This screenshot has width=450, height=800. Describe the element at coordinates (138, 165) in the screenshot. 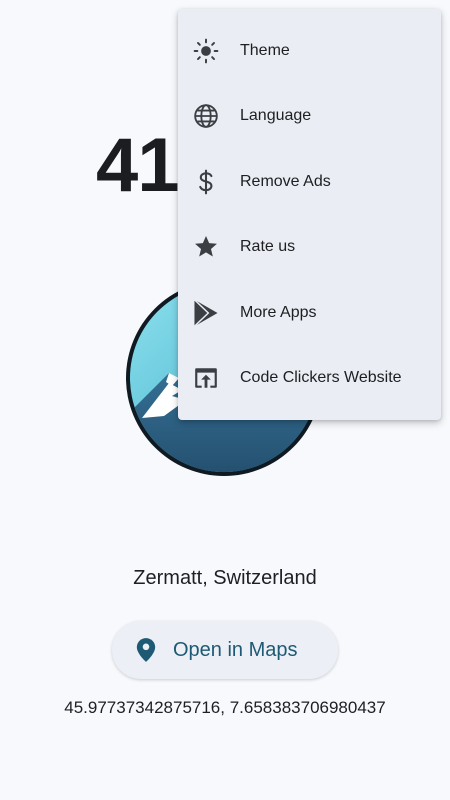

I see `altitude-value: 41` at that location.